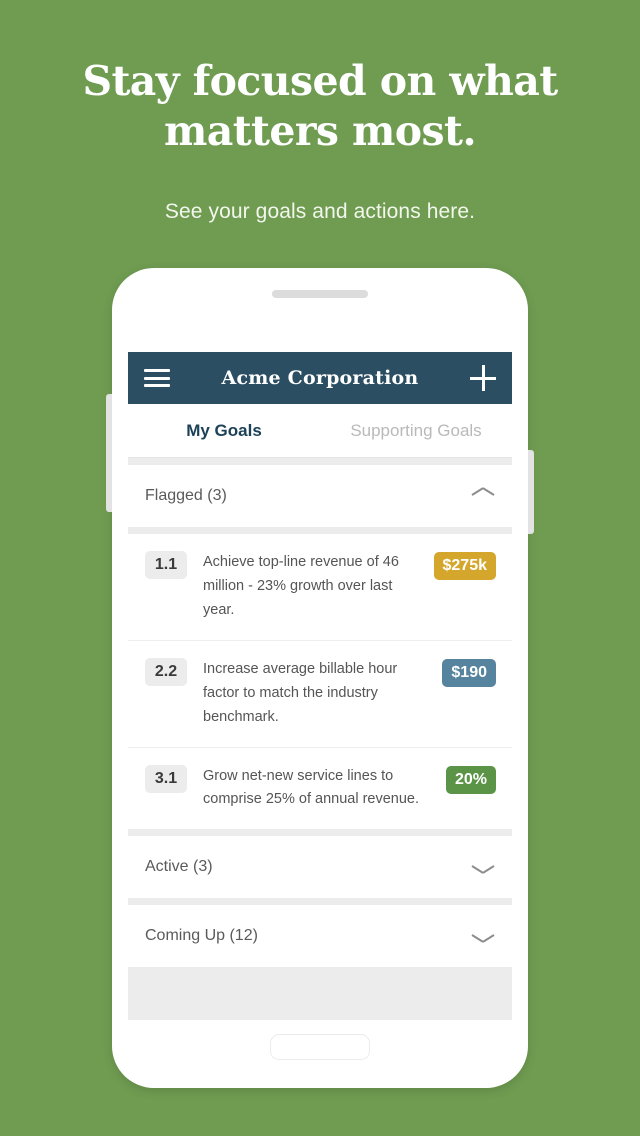  What do you see at coordinates (179, 867) in the screenshot?
I see `section-title: Active (3)` at bounding box center [179, 867].